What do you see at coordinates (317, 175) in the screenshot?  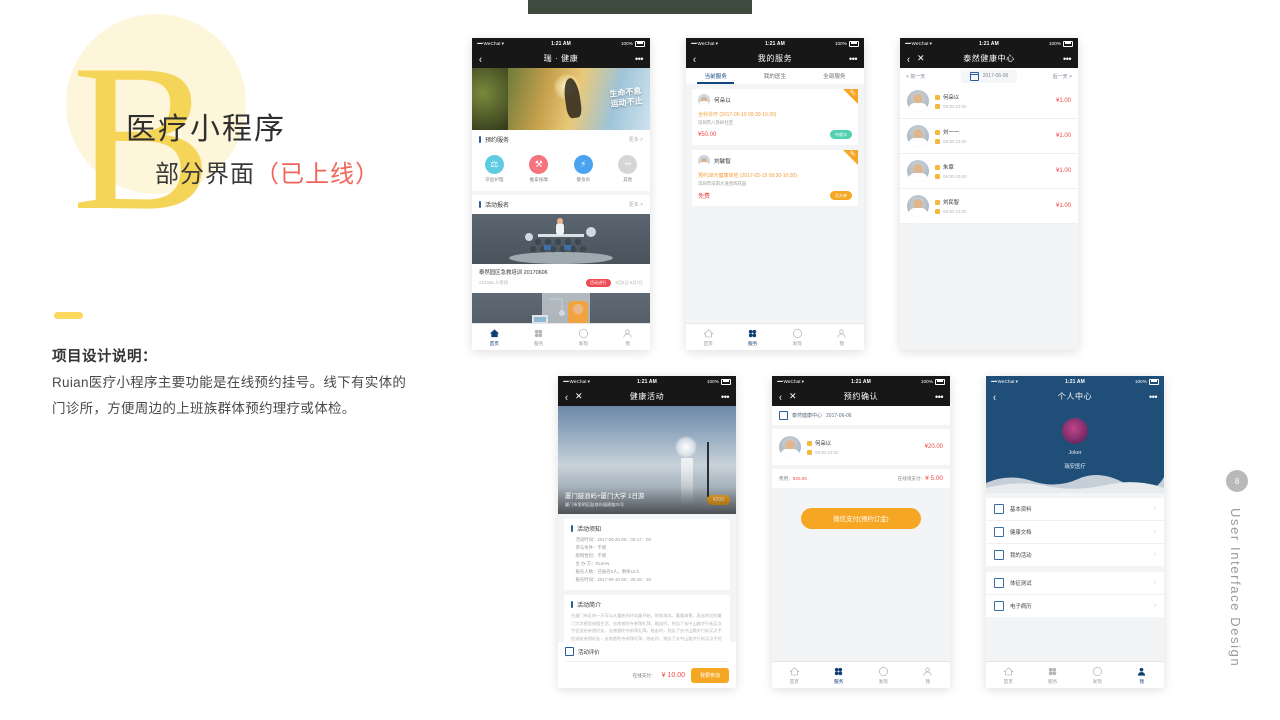 I see `subtitle-note: （已上线）` at bounding box center [317, 175].